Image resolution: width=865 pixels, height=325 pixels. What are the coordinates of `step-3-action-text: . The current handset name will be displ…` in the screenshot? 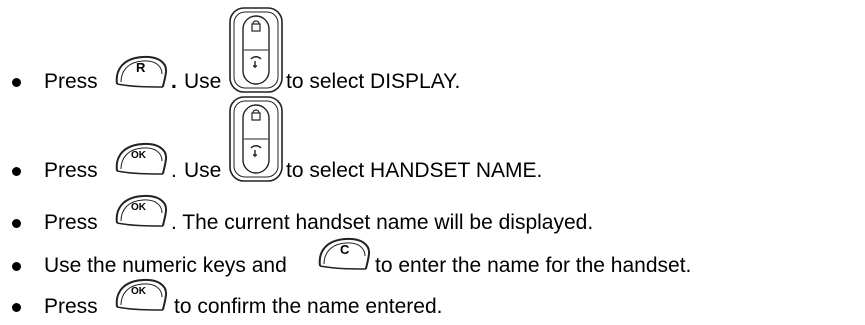 It's located at (382, 222).